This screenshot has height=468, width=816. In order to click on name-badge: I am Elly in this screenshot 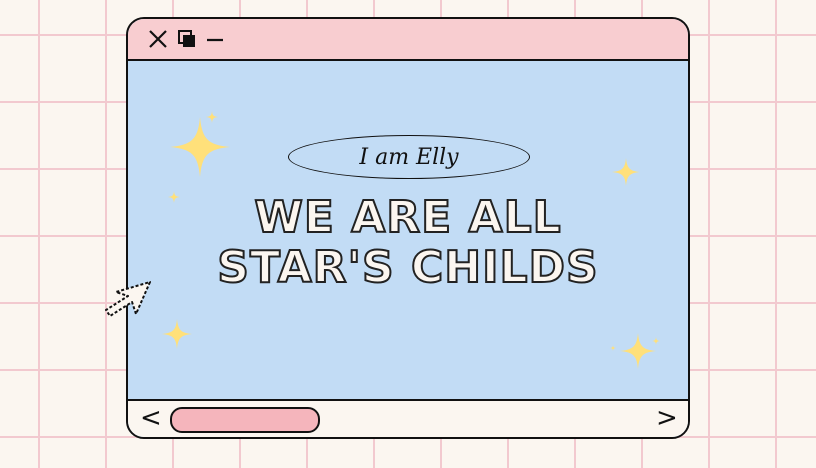, I will do `click(409, 157)`.